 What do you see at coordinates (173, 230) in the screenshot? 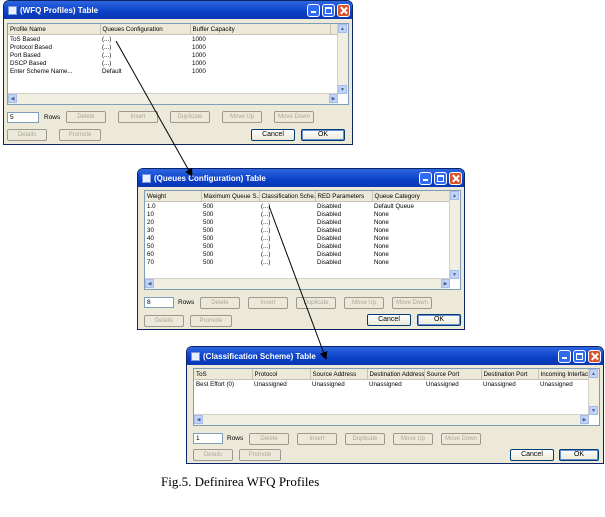
I see `table-cell: 30` at bounding box center [173, 230].